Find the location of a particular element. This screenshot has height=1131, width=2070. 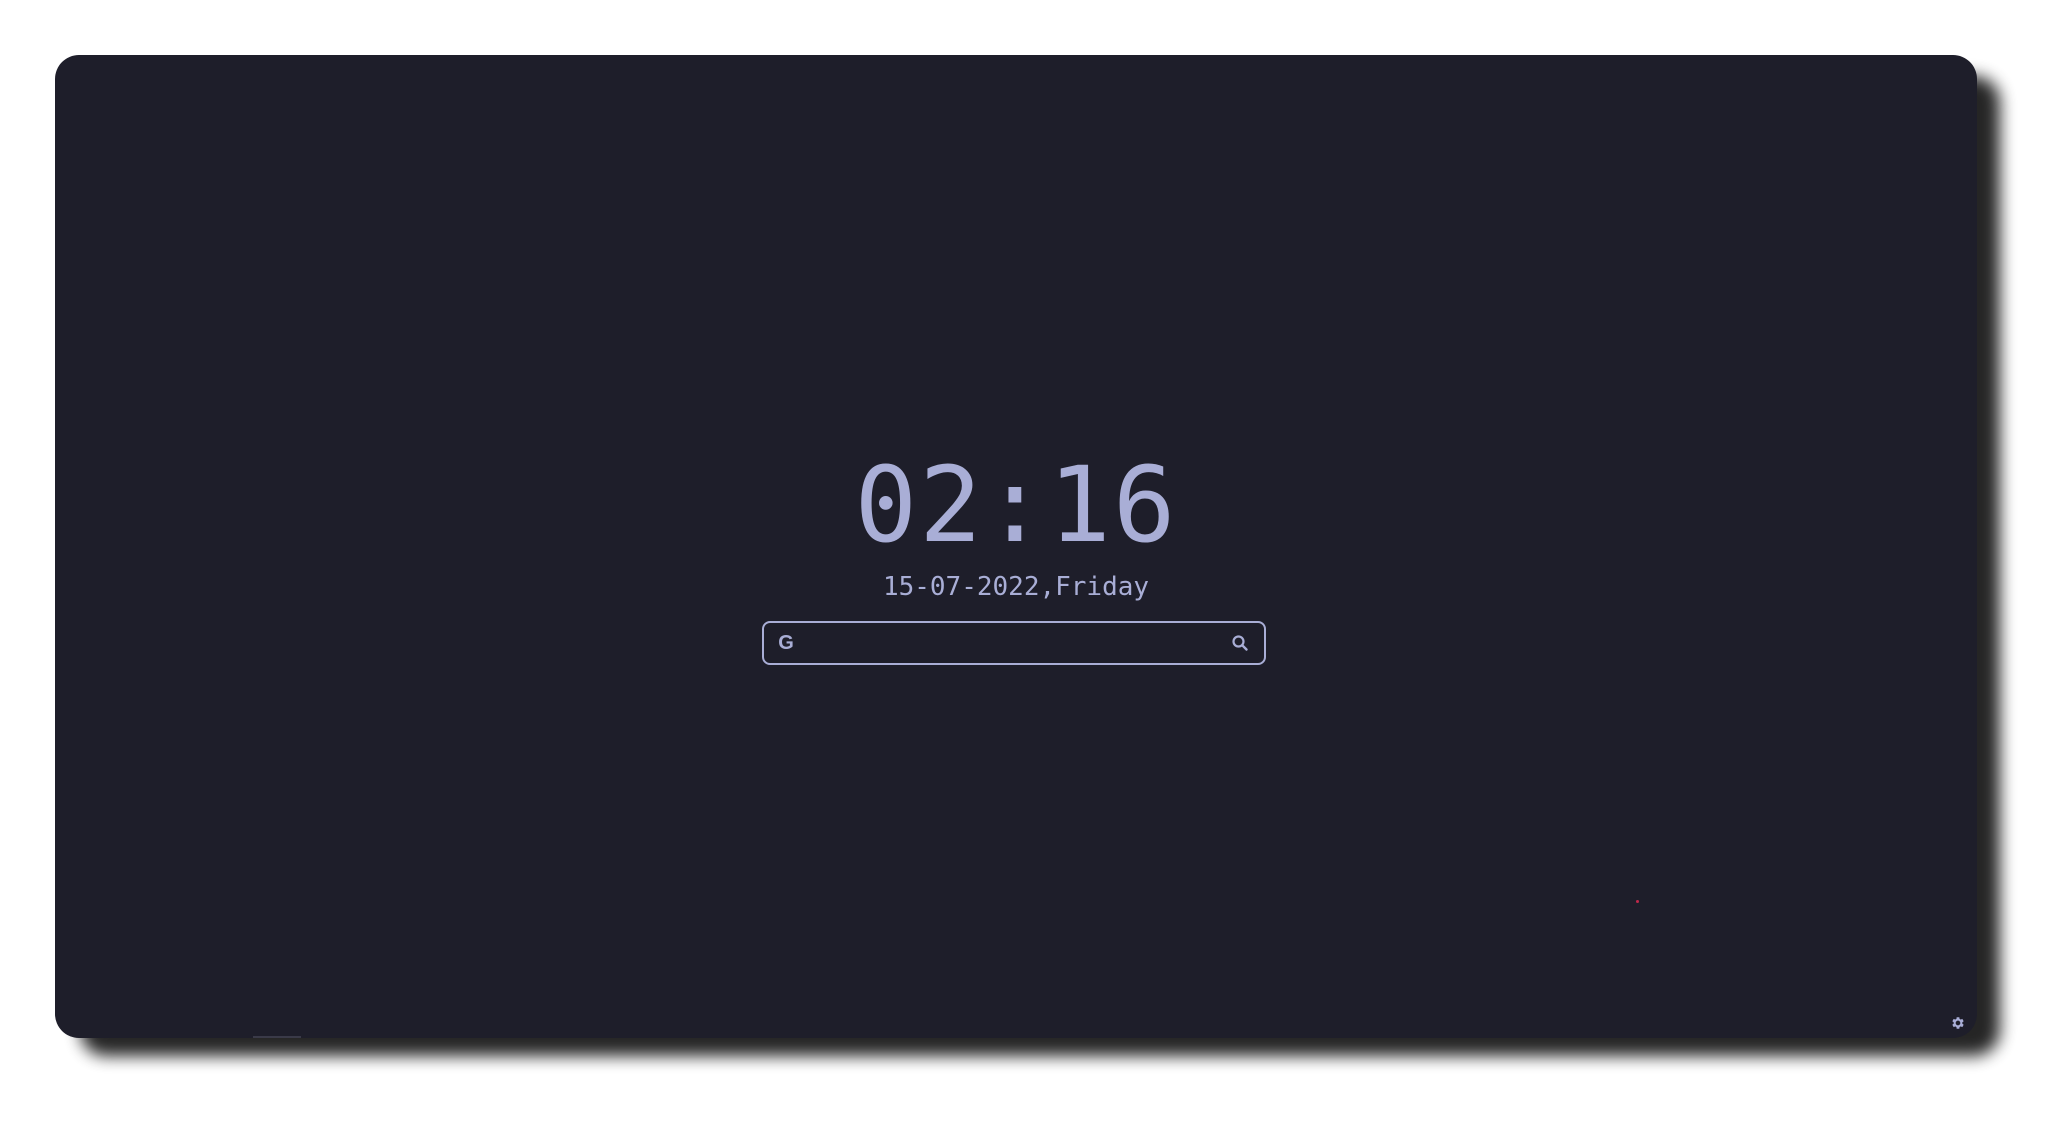

search-input is located at coordinates (1013, 643).